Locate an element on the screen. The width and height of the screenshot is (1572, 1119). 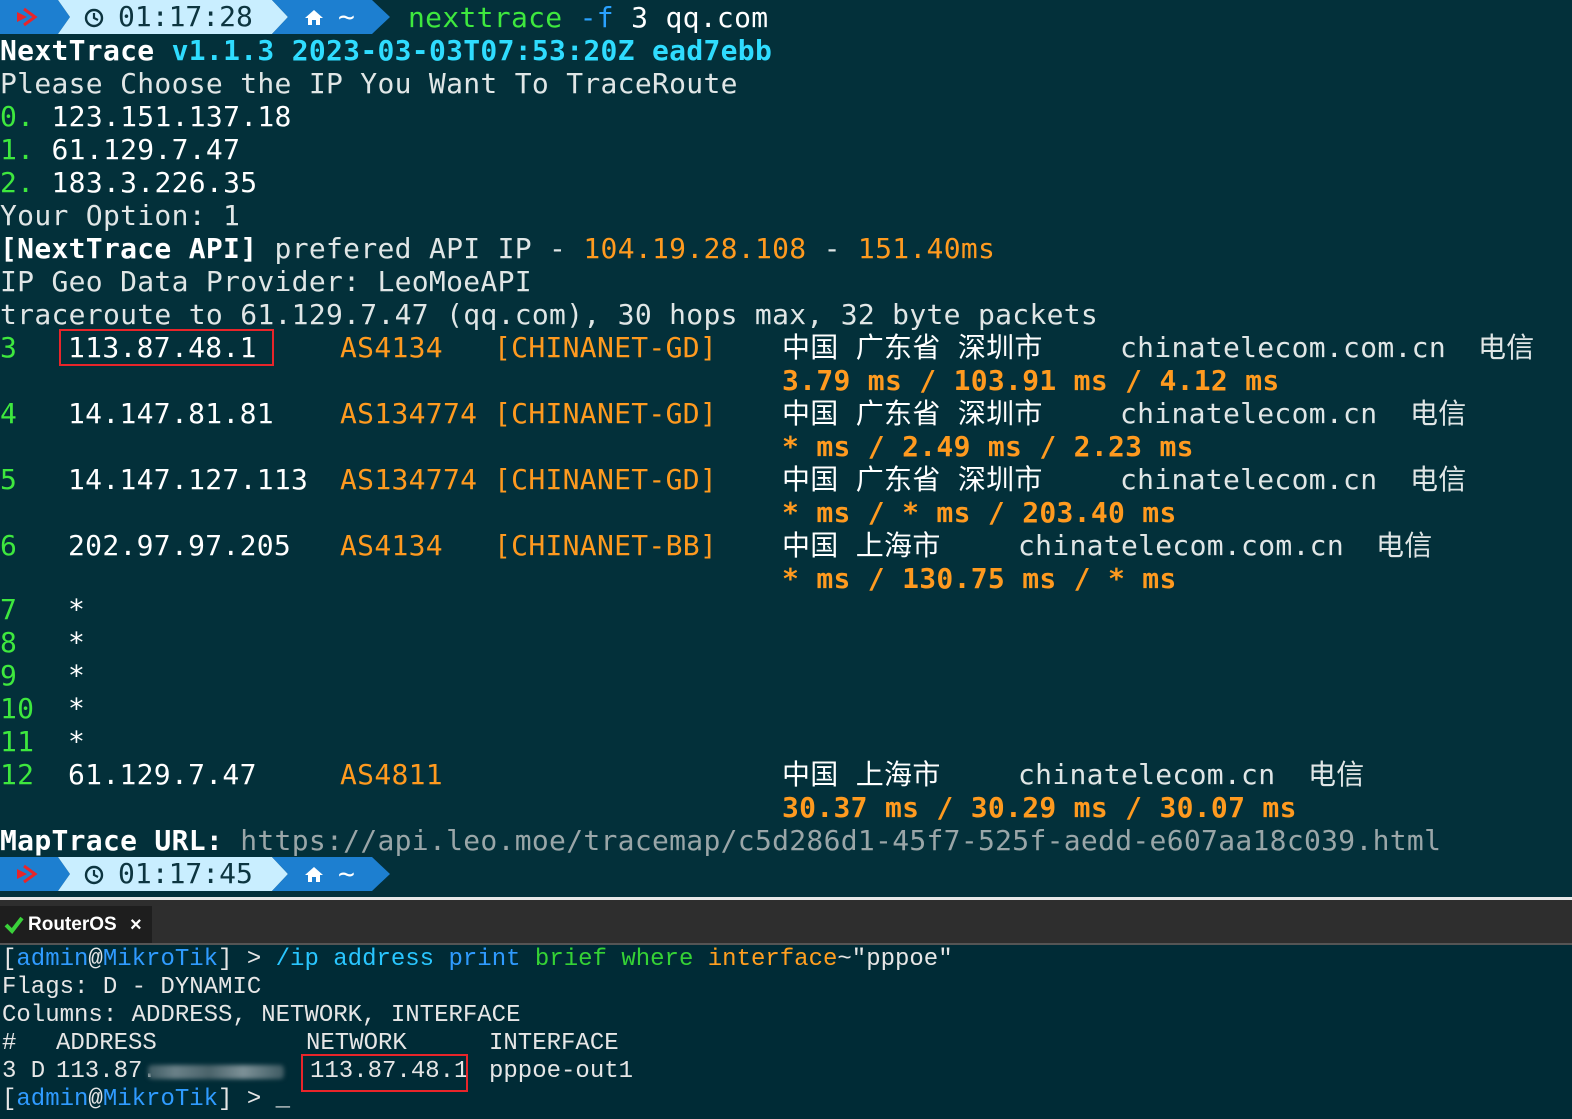
col-header-address: ADDRESS is located at coordinates (106, 1043).